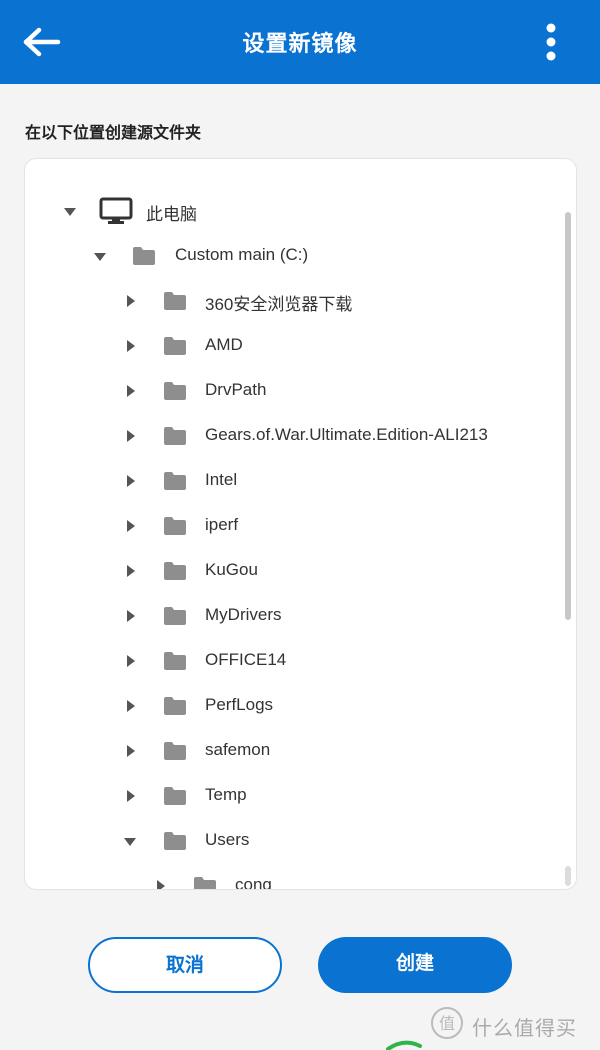 The height and width of the screenshot is (1050, 600). I want to click on tree-node-label: Users, so click(227, 839).